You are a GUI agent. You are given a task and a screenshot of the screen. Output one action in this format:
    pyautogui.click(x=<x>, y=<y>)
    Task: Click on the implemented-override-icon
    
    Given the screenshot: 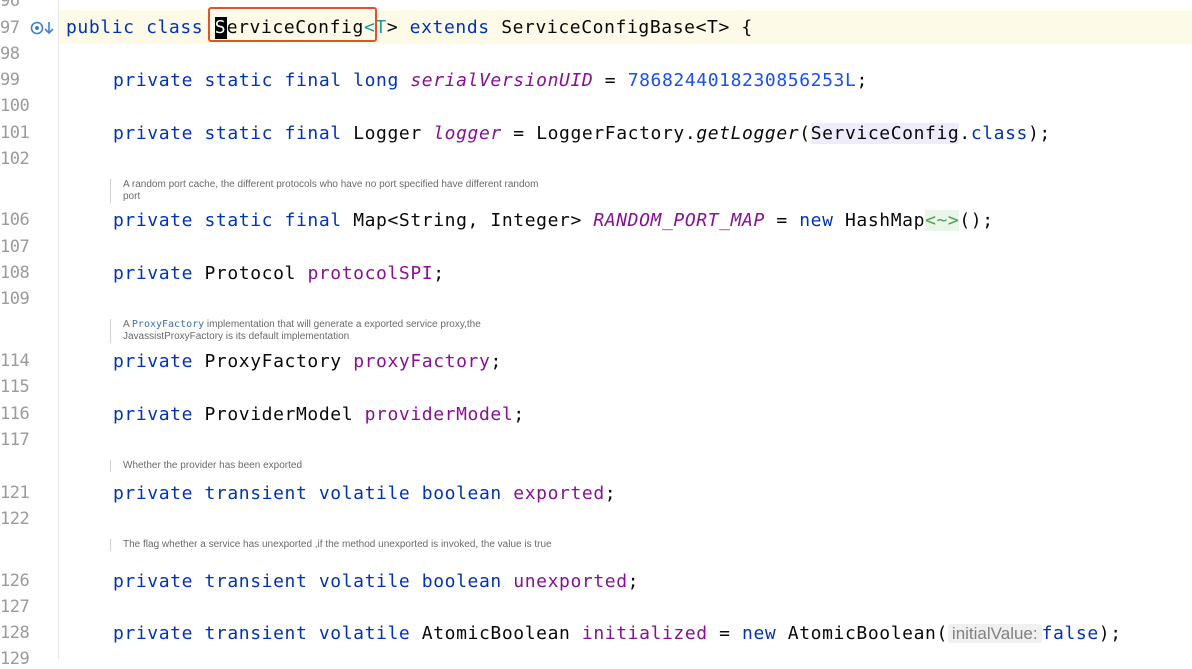 What is the action you would take?
    pyautogui.click(x=44, y=28)
    